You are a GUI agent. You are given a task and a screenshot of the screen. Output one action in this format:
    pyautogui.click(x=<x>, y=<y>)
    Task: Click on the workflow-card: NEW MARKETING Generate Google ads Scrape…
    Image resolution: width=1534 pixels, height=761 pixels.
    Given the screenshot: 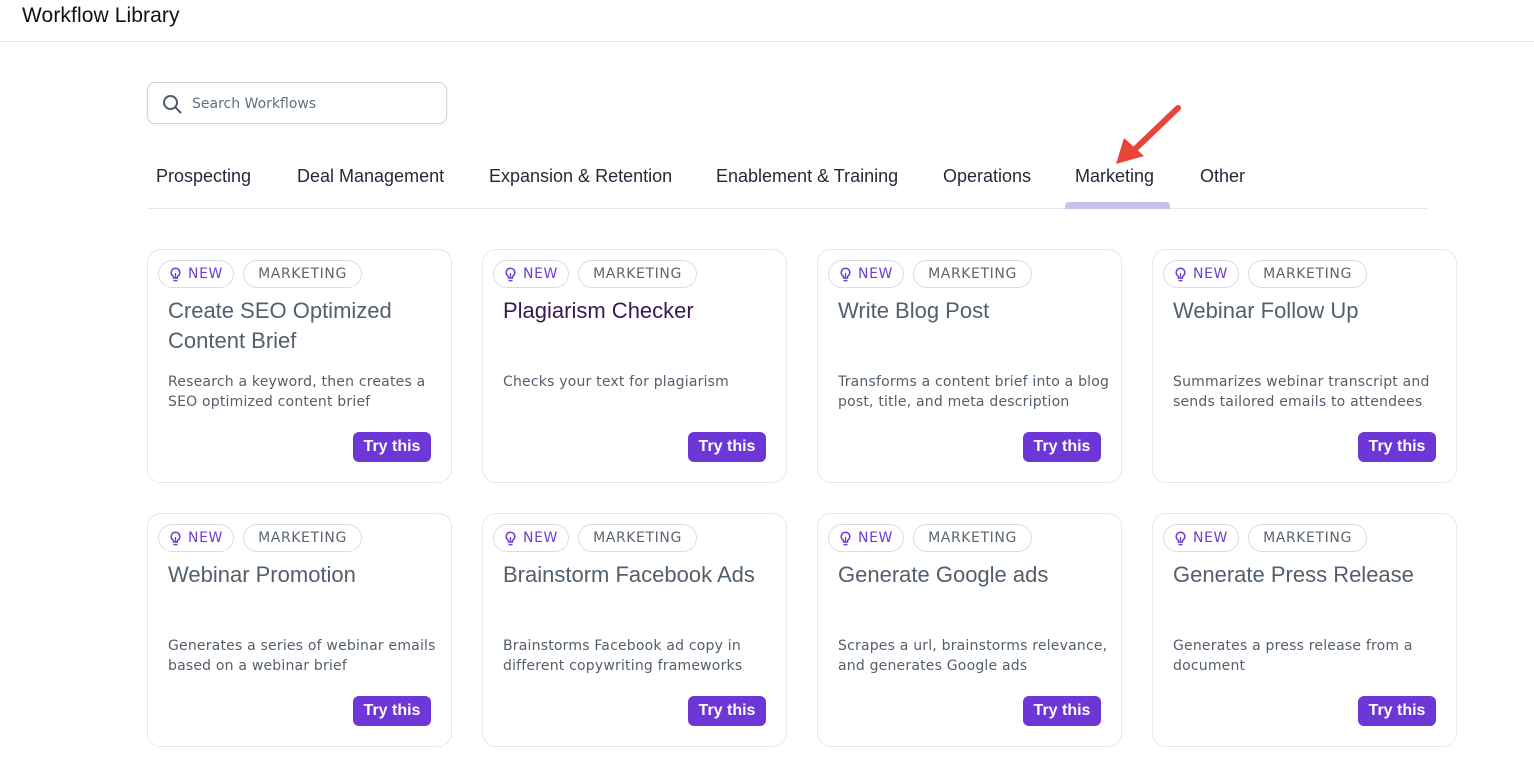 What is the action you would take?
    pyautogui.click(x=969, y=630)
    